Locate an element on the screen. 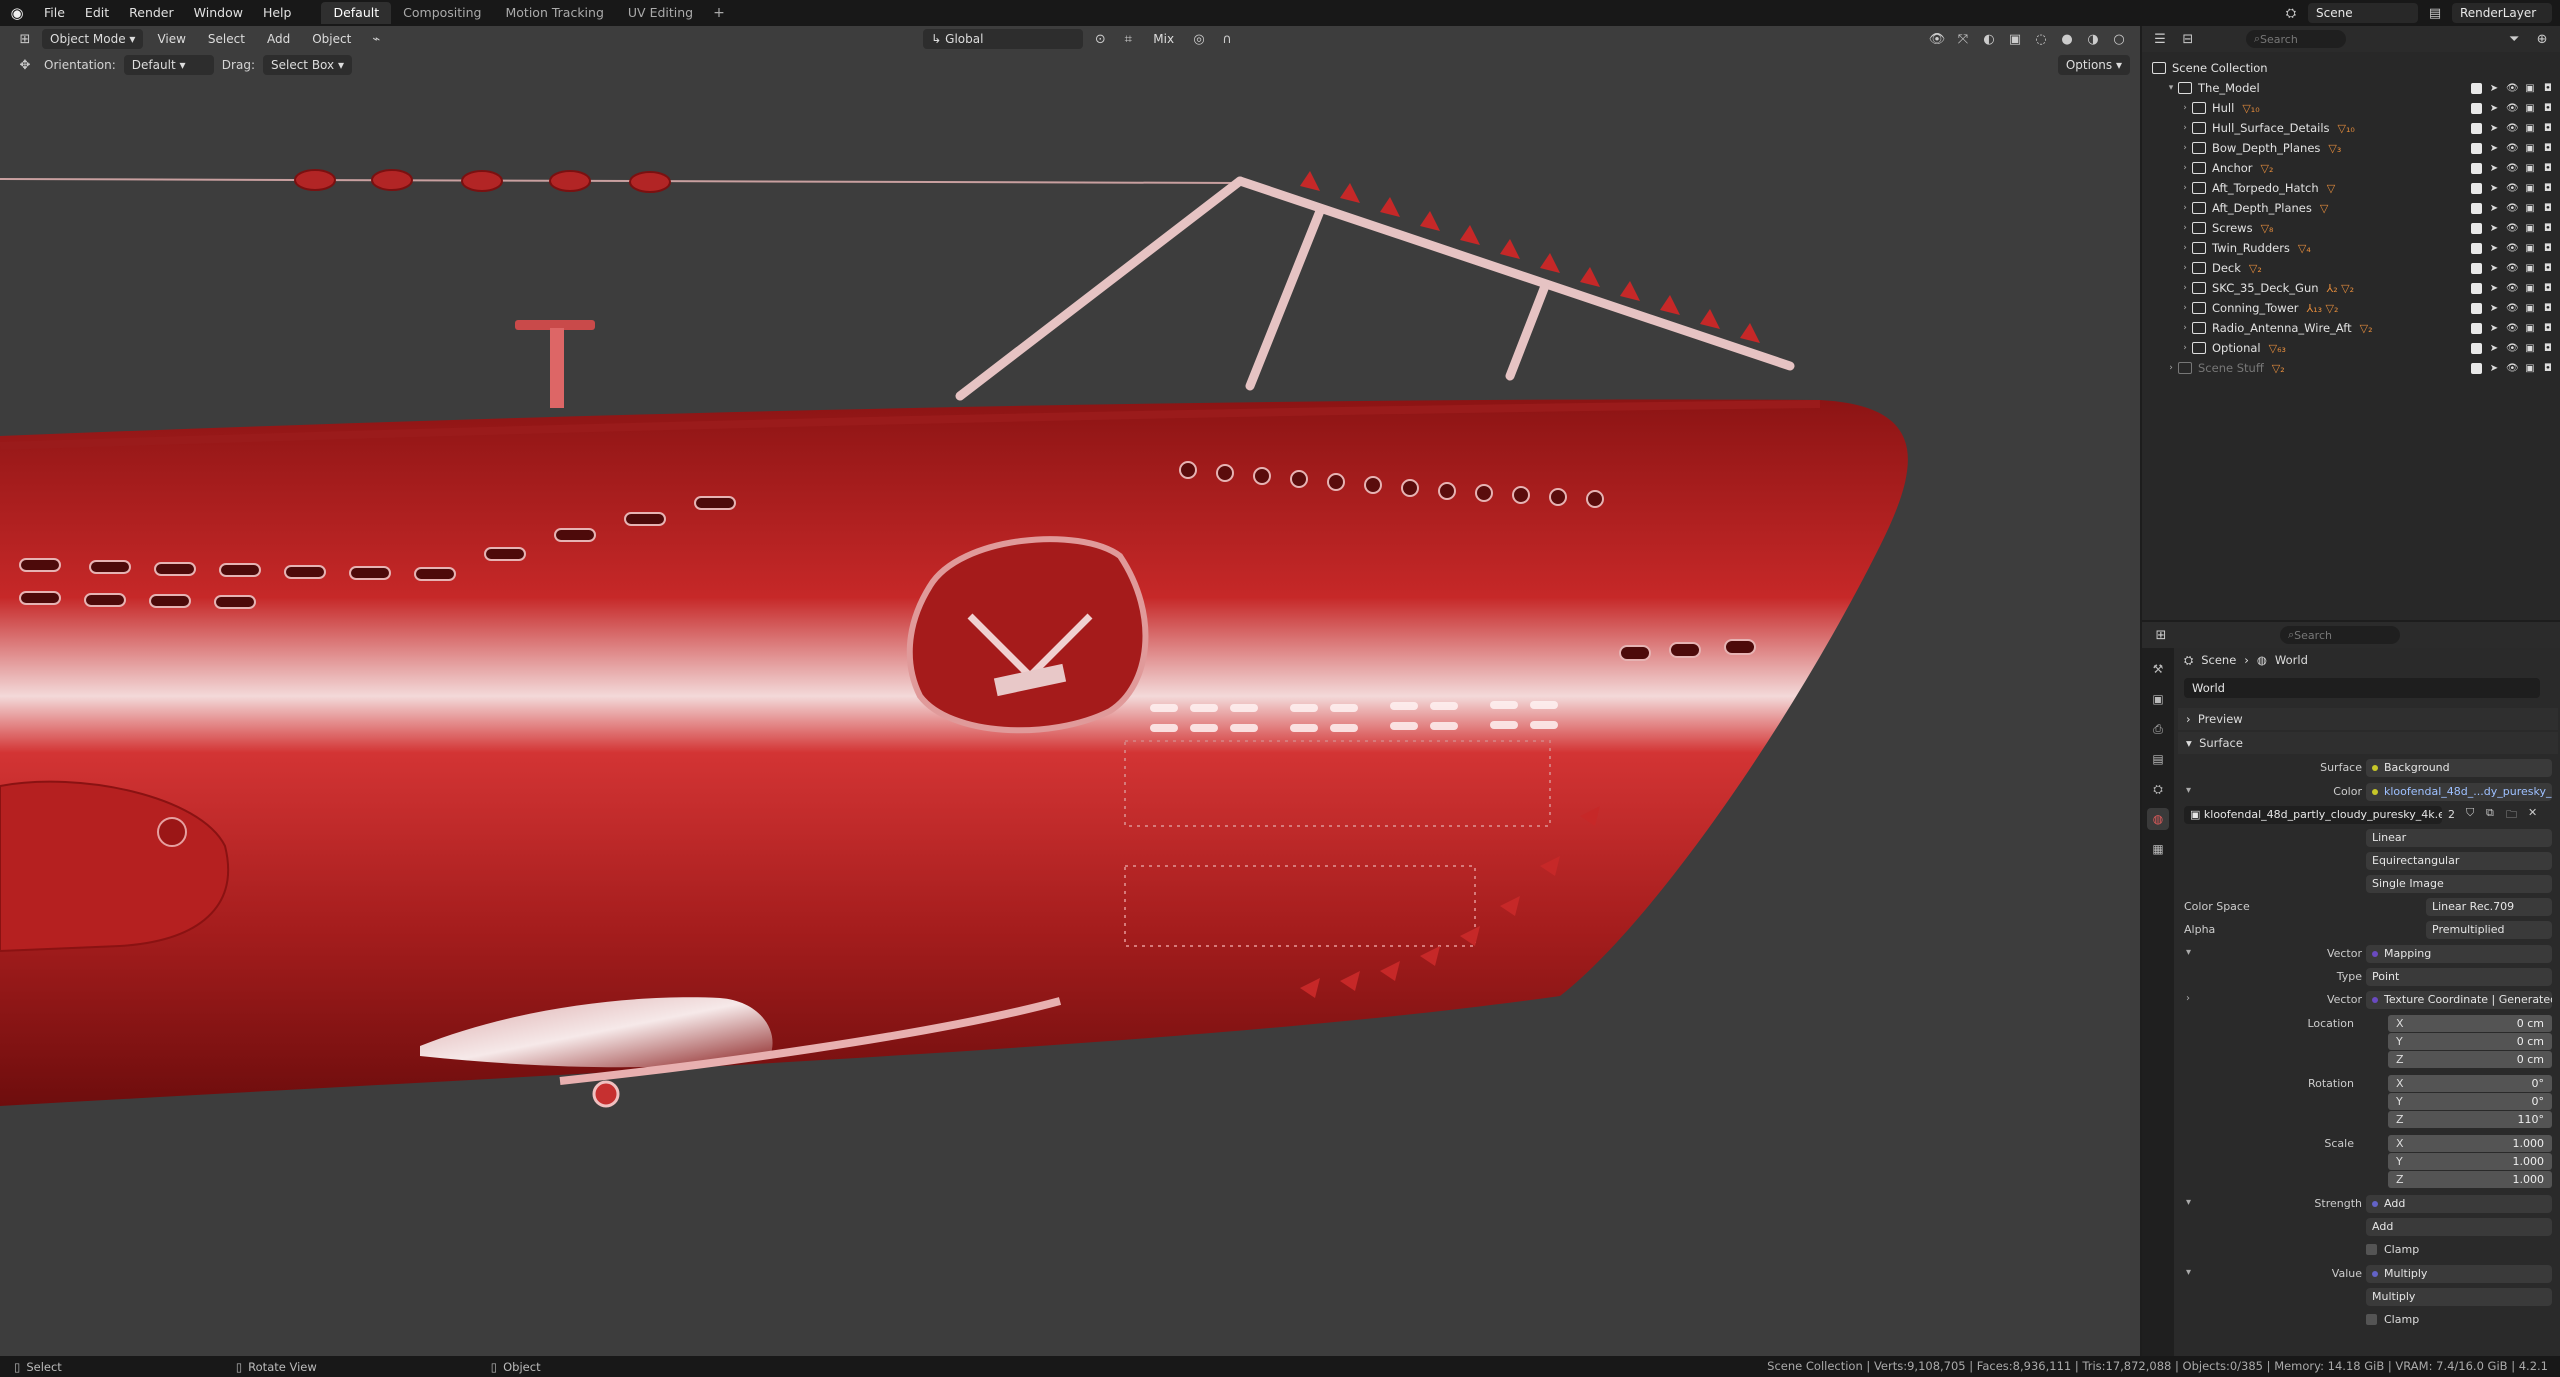  proportional-edit-icon: ◎ is located at coordinates (1199, 39).